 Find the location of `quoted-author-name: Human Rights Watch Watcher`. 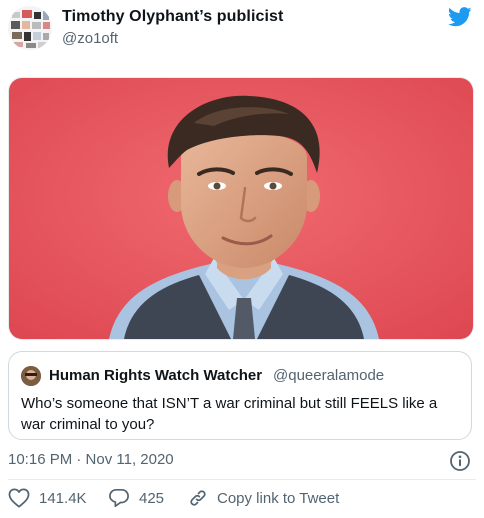

quoted-author-name: Human Rights Watch Watcher is located at coordinates (155, 375).